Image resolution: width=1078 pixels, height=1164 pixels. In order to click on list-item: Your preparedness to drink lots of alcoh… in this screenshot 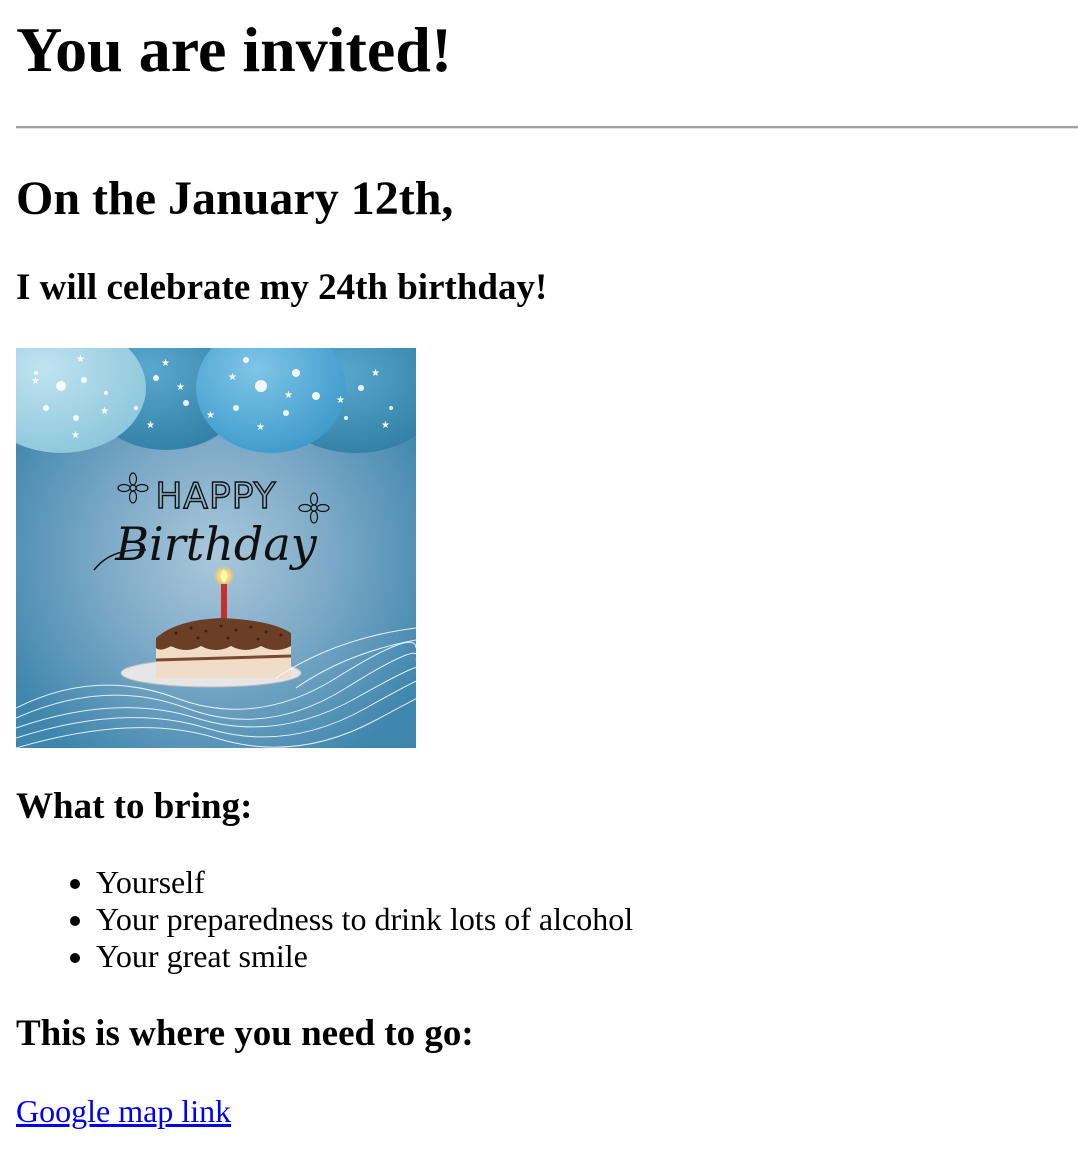, I will do `click(587, 919)`.